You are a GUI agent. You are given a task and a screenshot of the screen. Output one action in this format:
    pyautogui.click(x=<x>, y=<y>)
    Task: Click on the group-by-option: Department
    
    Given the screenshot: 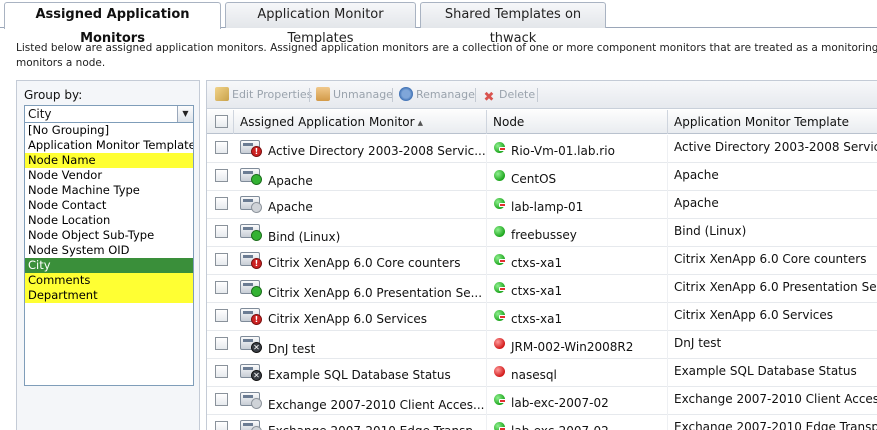 What is the action you would take?
    pyautogui.click(x=109, y=295)
    